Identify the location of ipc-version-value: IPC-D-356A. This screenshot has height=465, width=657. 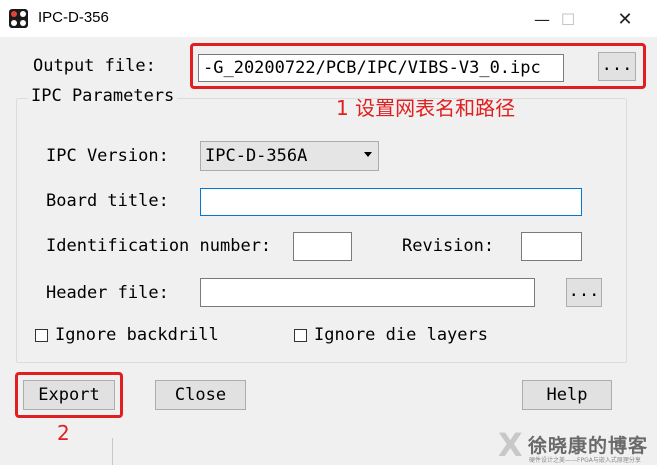
(256, 156).